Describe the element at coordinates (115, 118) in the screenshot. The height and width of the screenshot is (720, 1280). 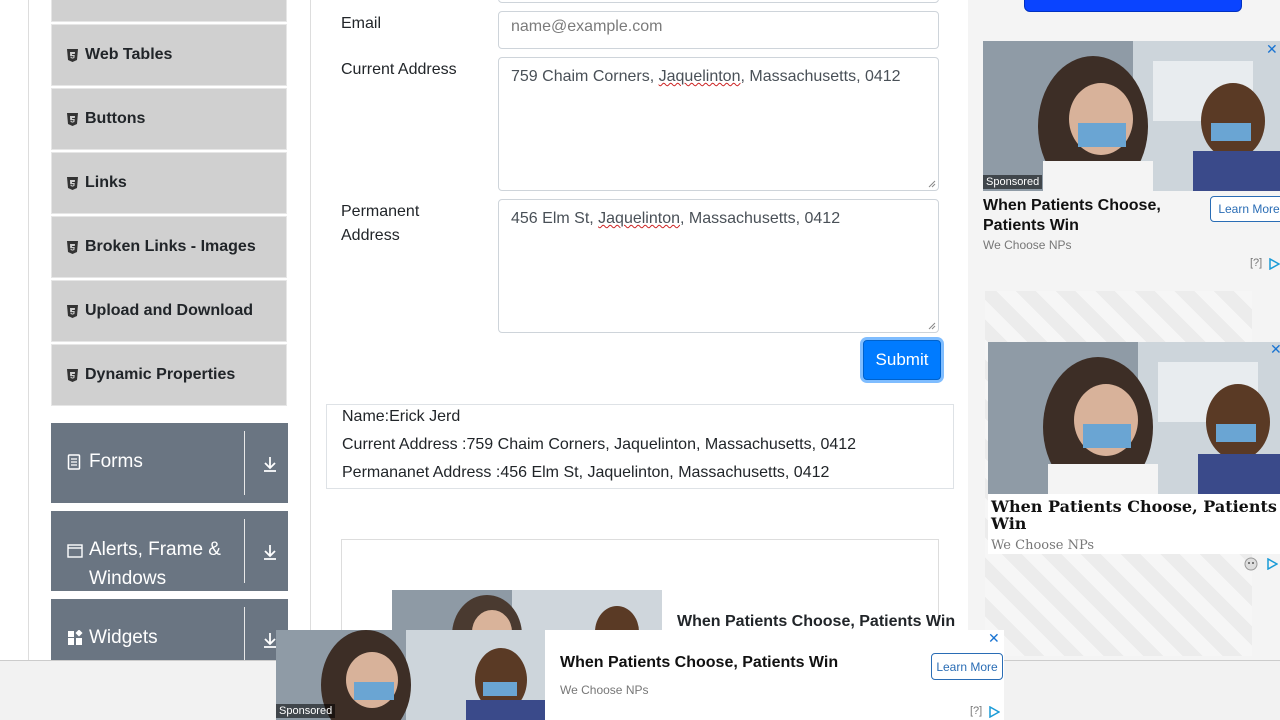
I see `sidebar-item-label: Buttons` at that location.